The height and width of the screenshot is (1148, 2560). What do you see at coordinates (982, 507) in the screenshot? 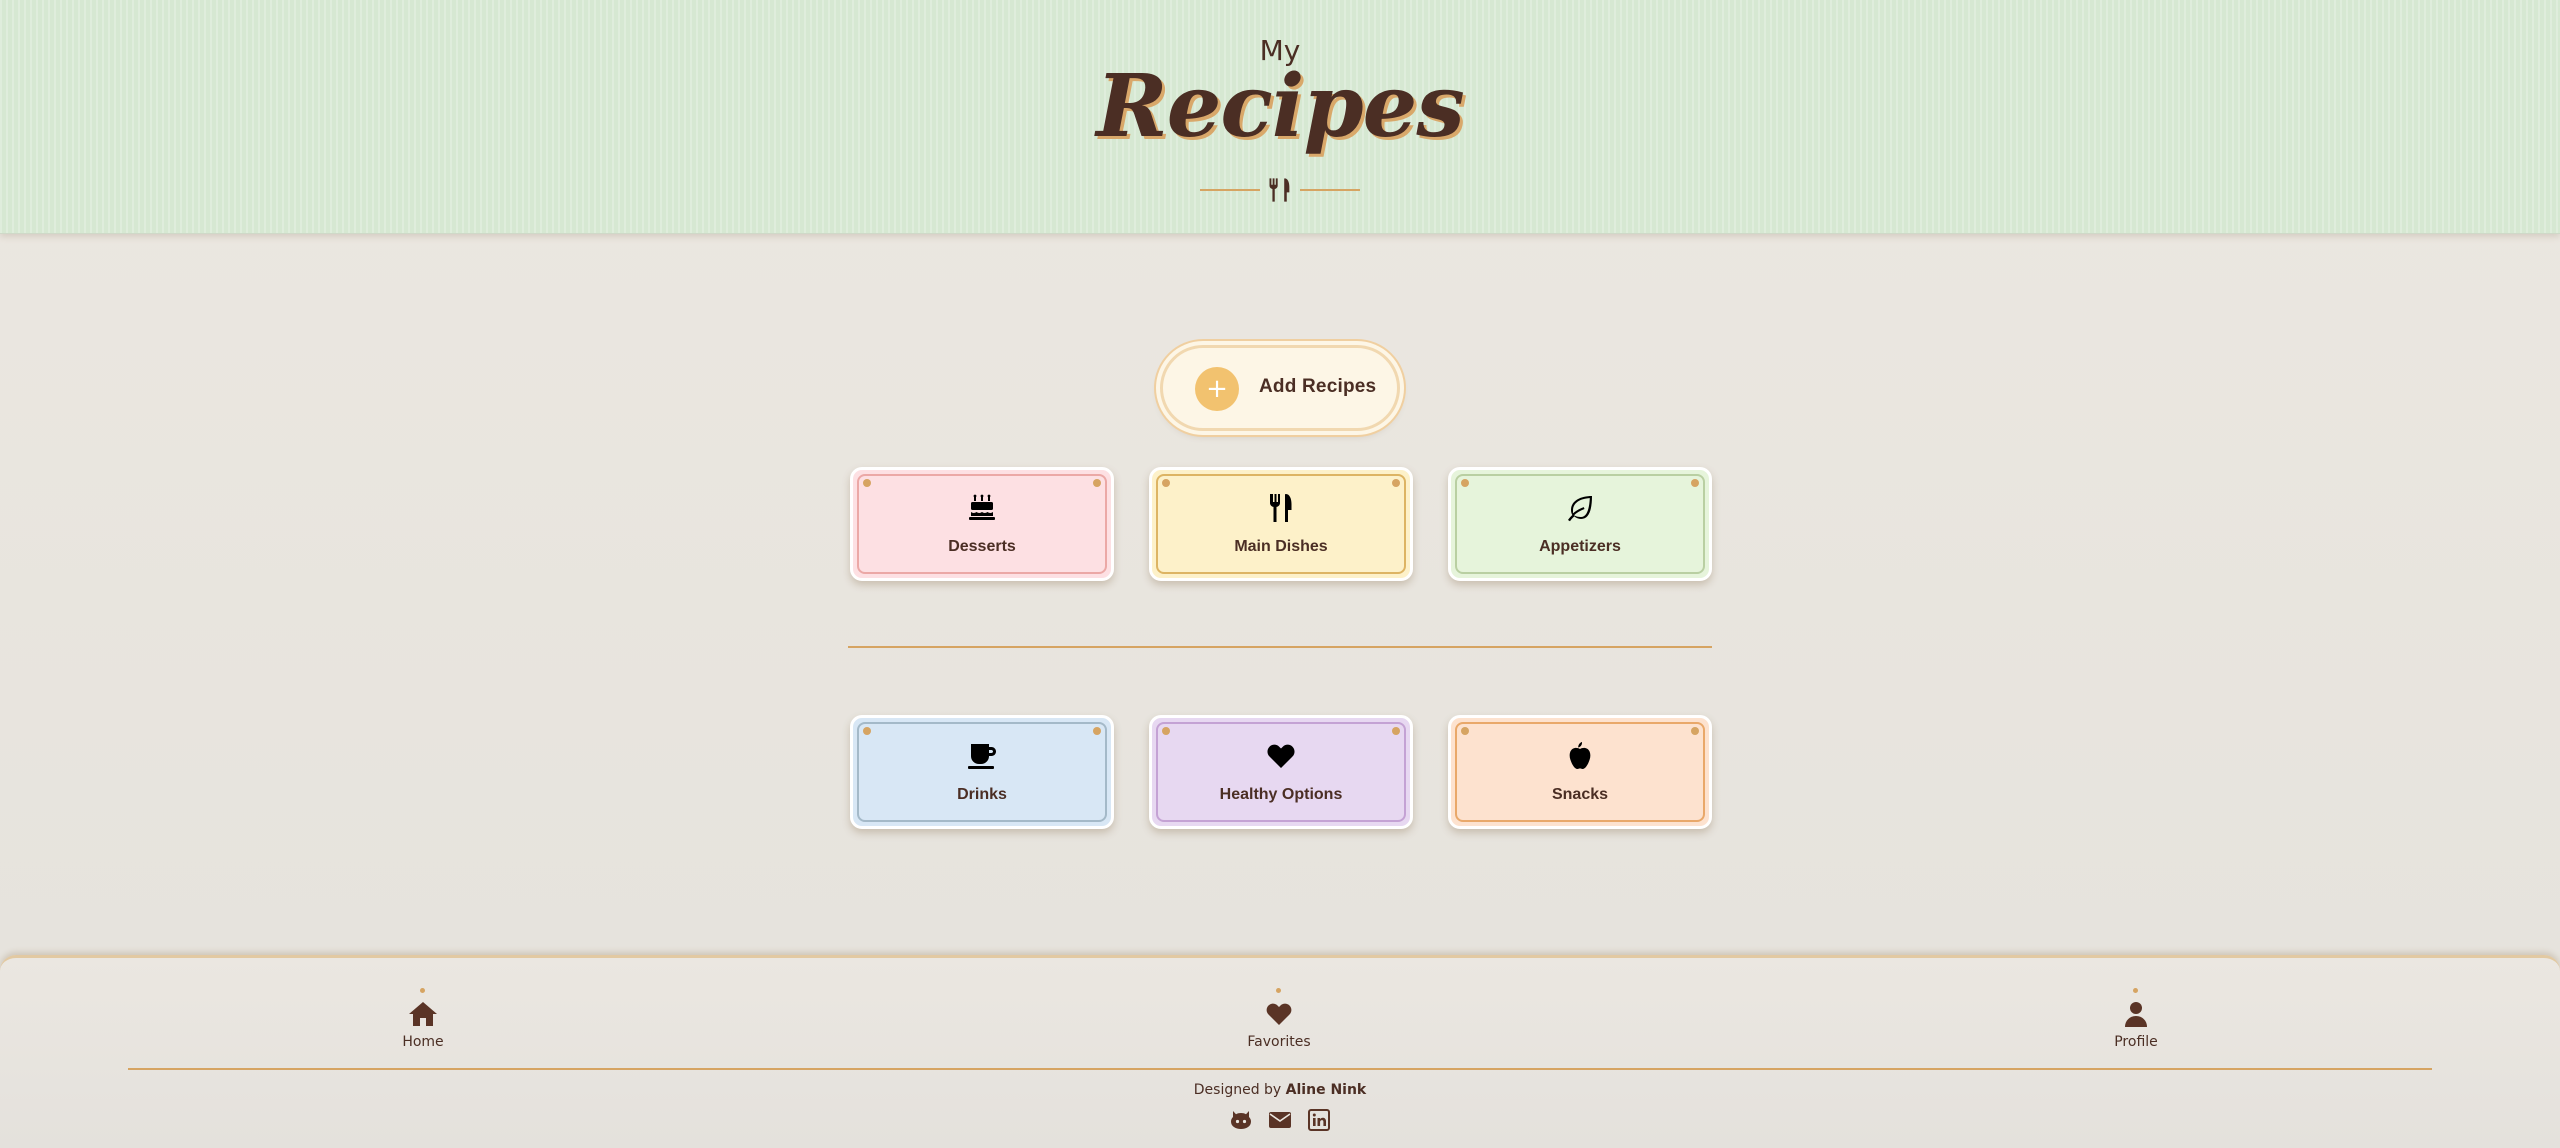
I see `birthday-cake-icon` at bounding box center [982, 507].